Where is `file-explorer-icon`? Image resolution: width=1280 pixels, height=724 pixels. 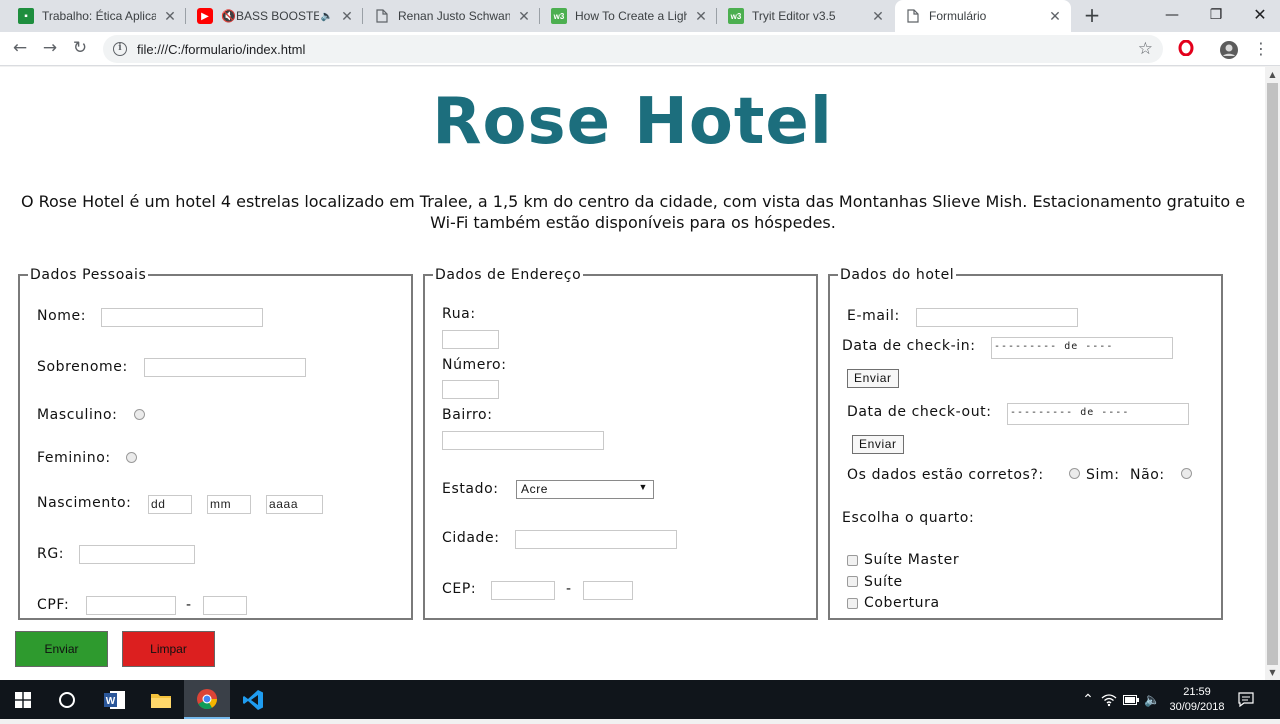
file-explorer-icon is located at coordinates (161, 699).